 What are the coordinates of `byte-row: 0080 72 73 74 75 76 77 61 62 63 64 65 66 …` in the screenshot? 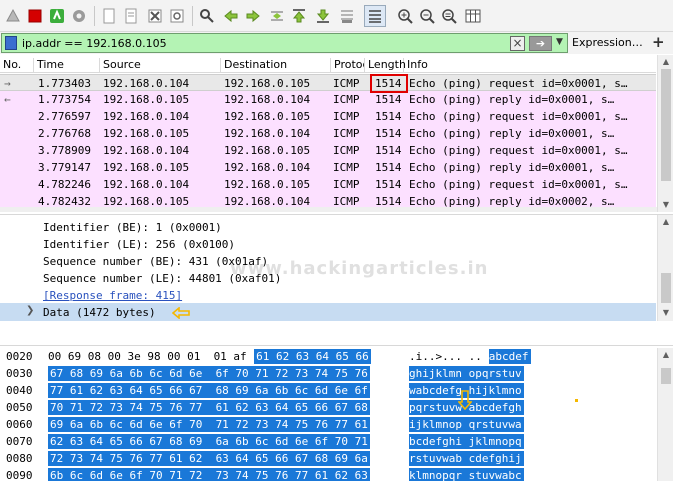 It's located at (328, 458).